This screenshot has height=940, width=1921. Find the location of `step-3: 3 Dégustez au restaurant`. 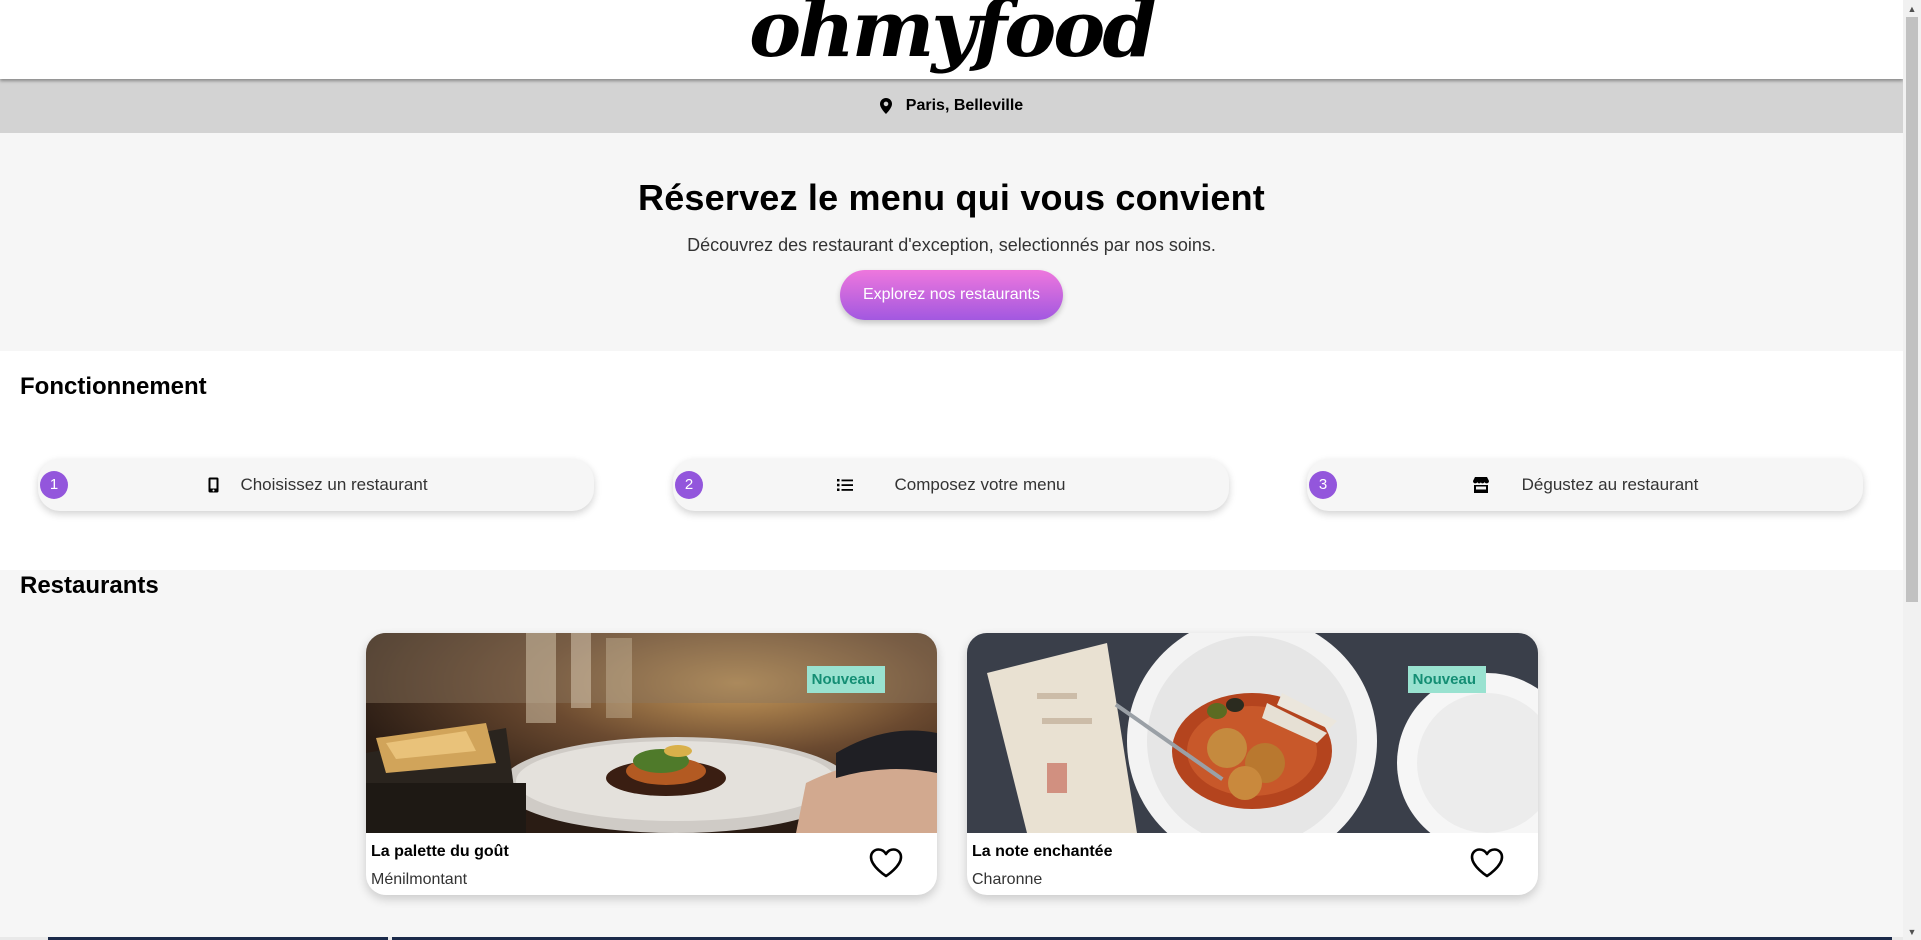

step-3: 3 Dégustez au restaurant is located at coordinates (1585, 485).